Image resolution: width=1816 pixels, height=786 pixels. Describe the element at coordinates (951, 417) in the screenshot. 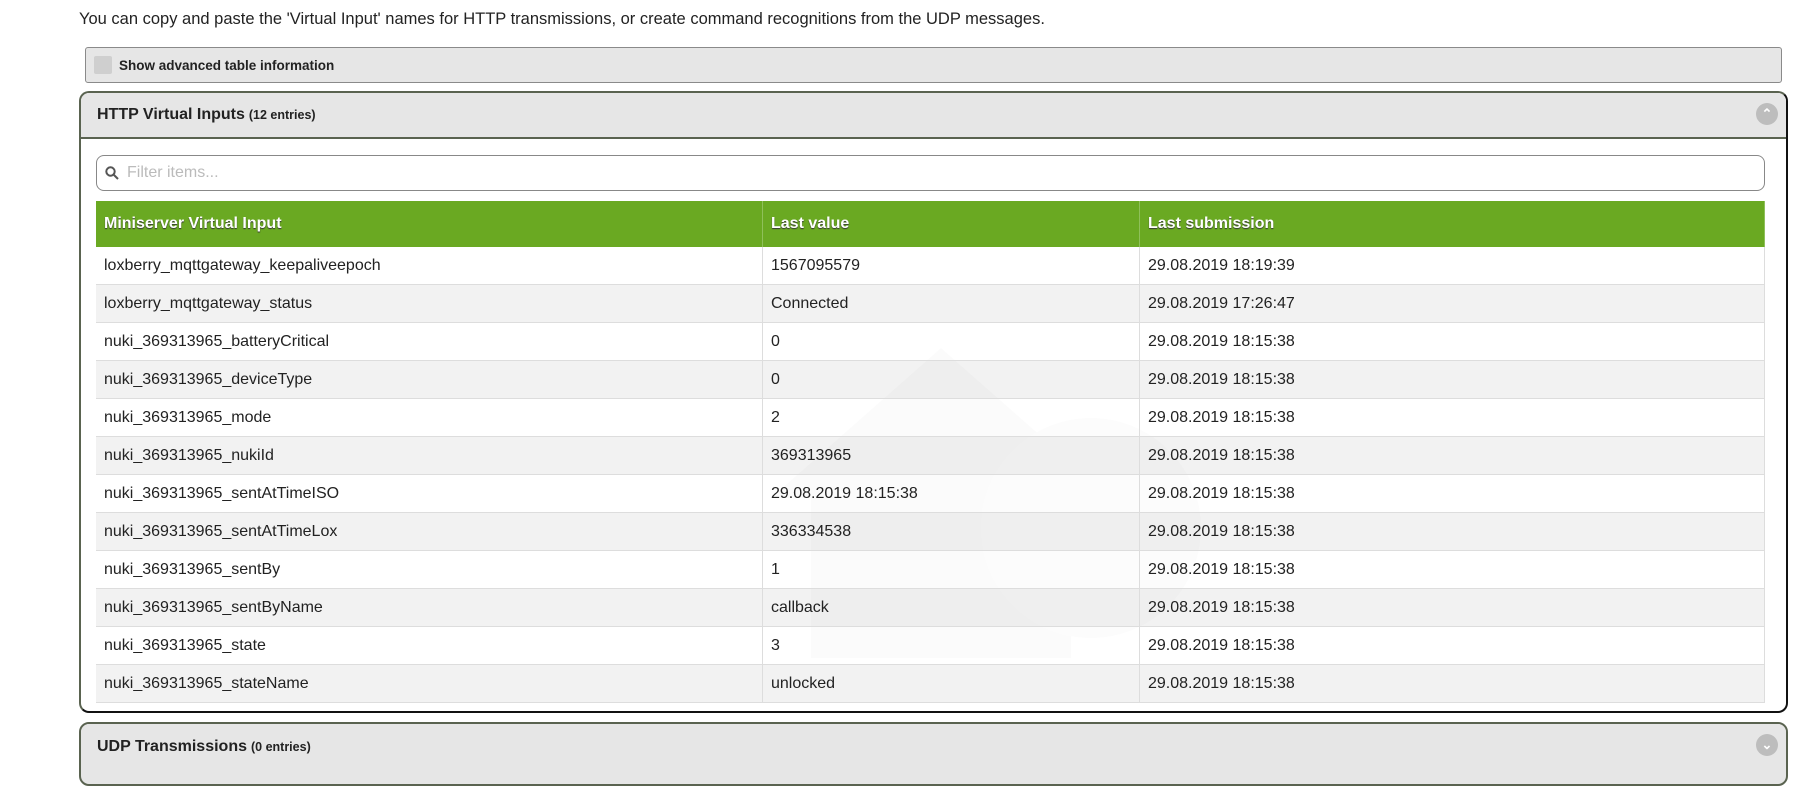

I see `last-value-cell: 2` at that location.